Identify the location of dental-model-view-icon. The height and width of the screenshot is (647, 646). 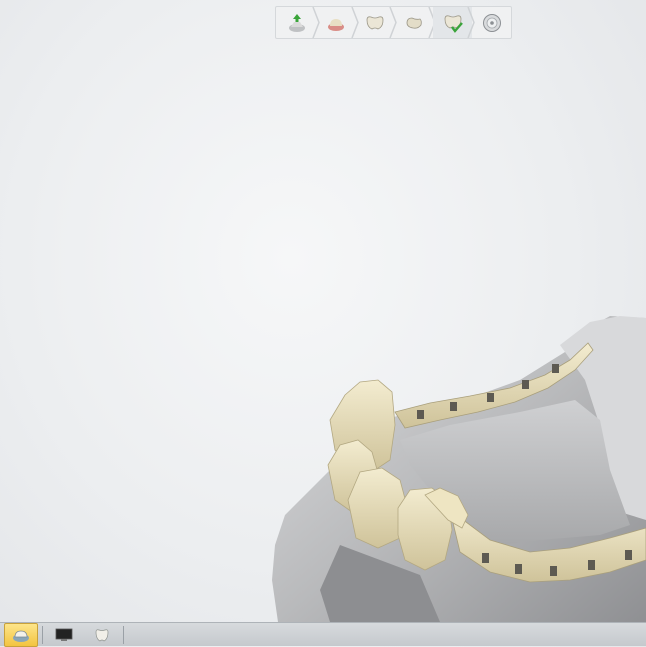
(21, 636).